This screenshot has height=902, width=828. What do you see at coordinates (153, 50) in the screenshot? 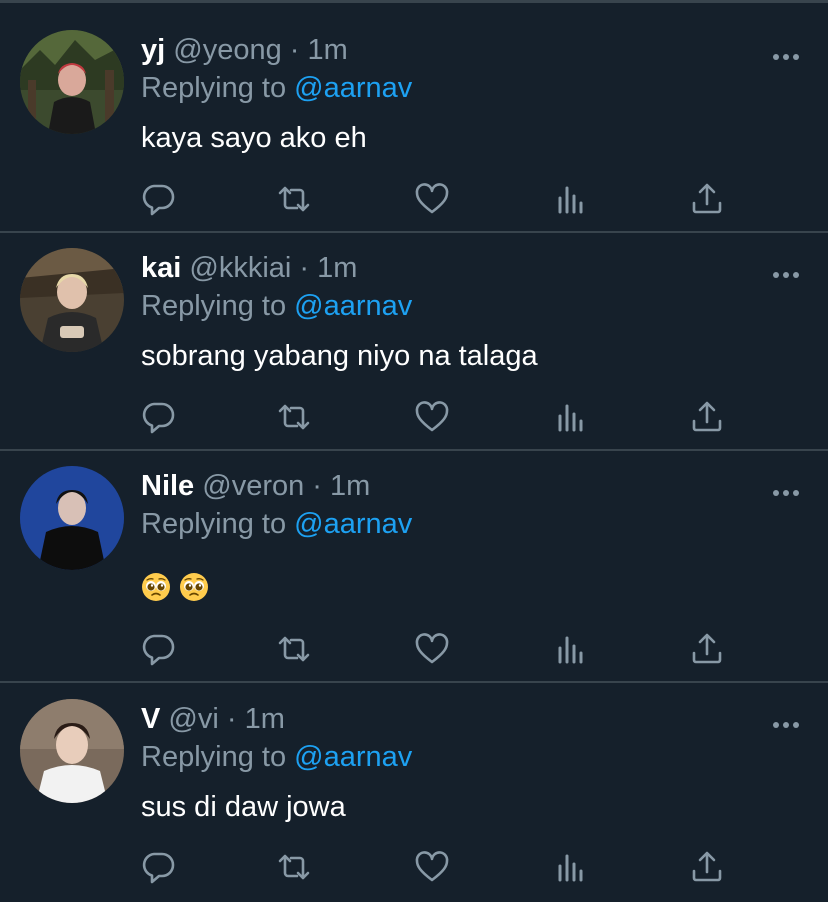
I see `display-name: yj` at bounding box center [153, 50].